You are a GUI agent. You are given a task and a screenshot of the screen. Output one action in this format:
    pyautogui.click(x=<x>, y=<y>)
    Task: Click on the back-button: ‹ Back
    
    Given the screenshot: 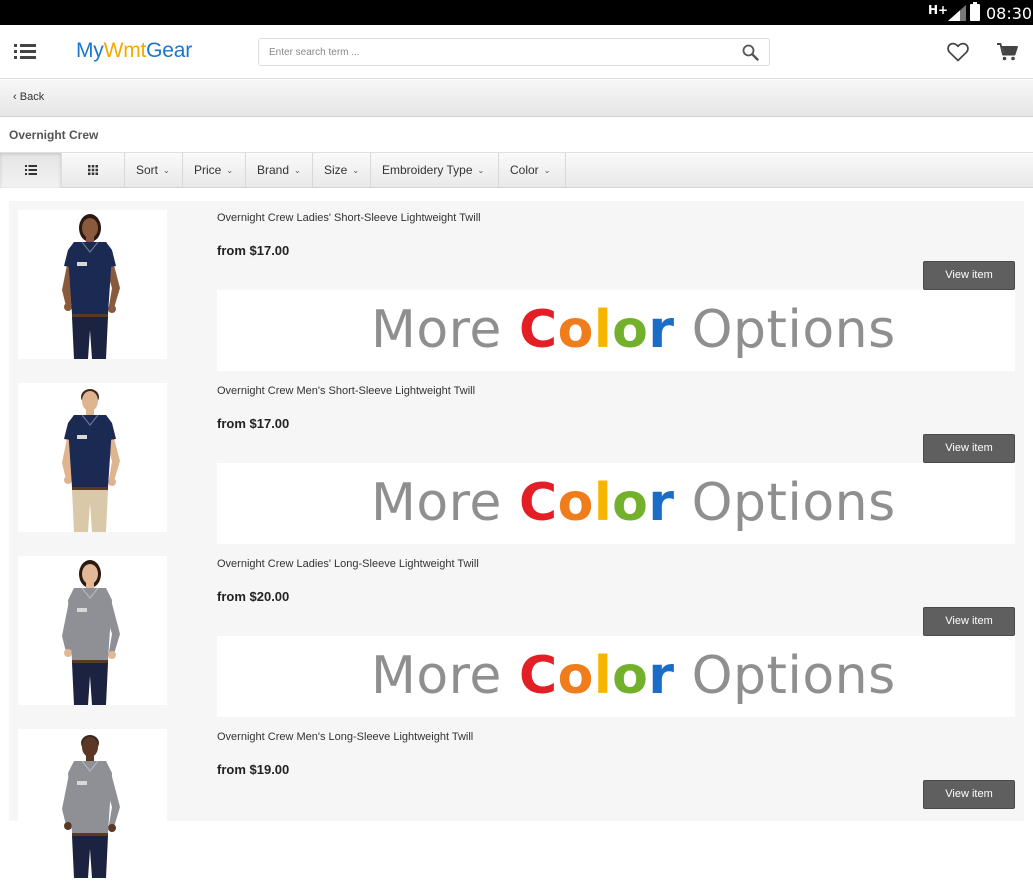 What is the action you would take?
    pyautogui.click(x=28, y=97)
    